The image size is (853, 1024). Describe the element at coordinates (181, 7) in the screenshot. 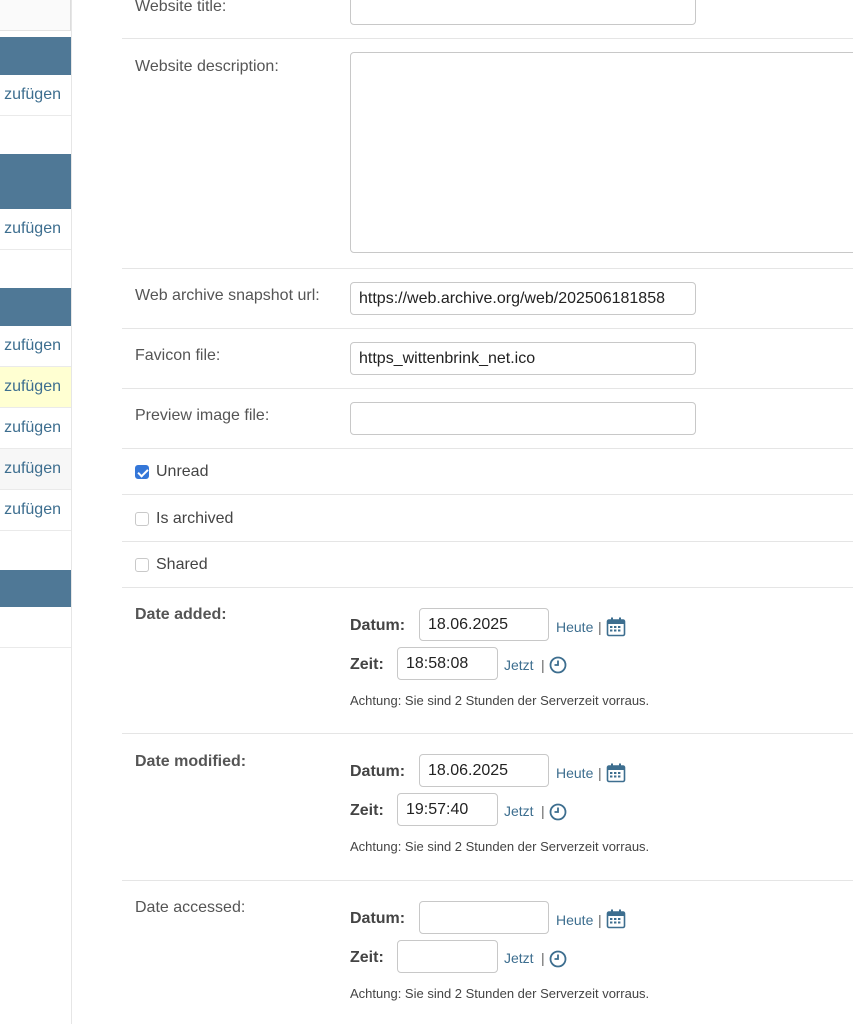

I see `website-title-label: Website title:` at that location.